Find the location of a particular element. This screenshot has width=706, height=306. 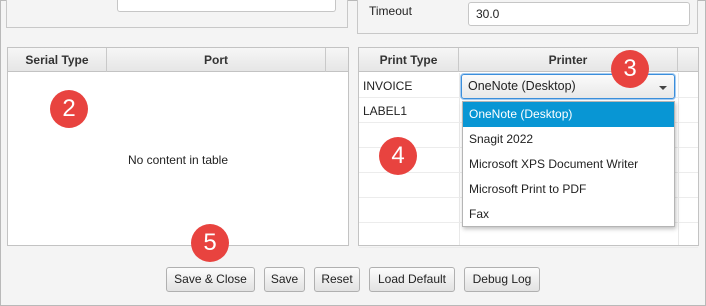

printer-option: Snagit 2022 is located at coordinates (568, 139).